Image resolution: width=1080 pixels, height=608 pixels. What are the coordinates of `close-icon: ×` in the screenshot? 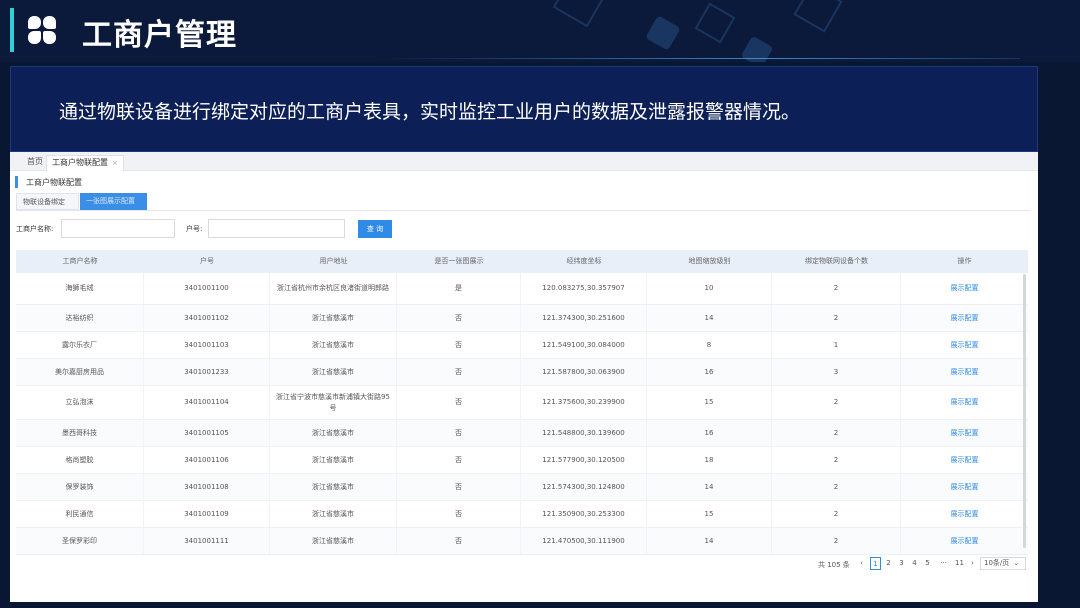 It's located at (115, 163).